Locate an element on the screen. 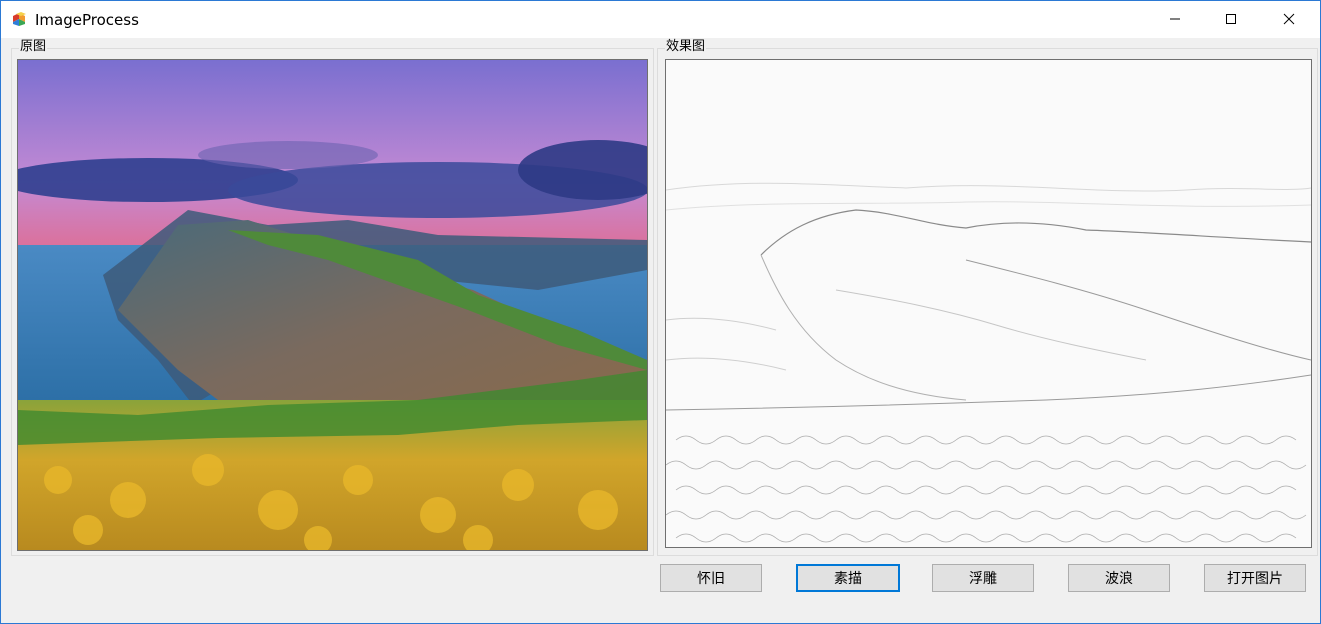  maximize-button is located at coordinates (1231, 19).